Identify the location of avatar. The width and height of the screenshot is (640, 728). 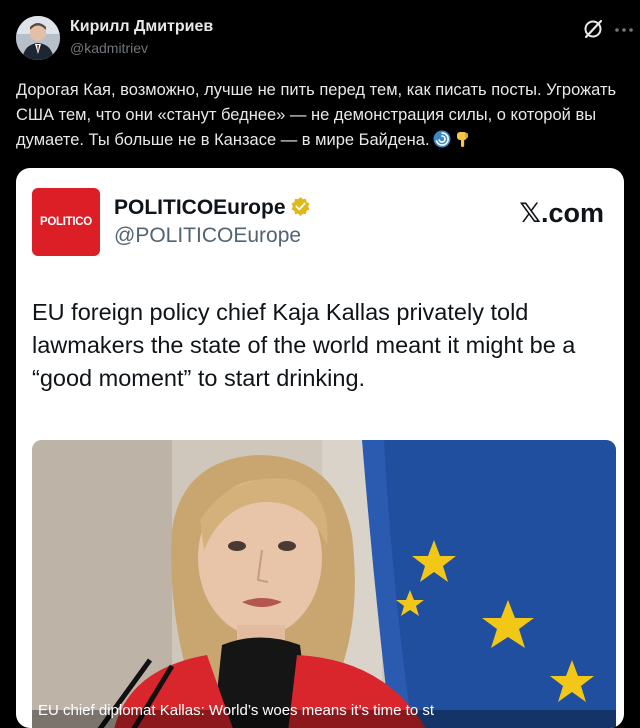
(38, 38).